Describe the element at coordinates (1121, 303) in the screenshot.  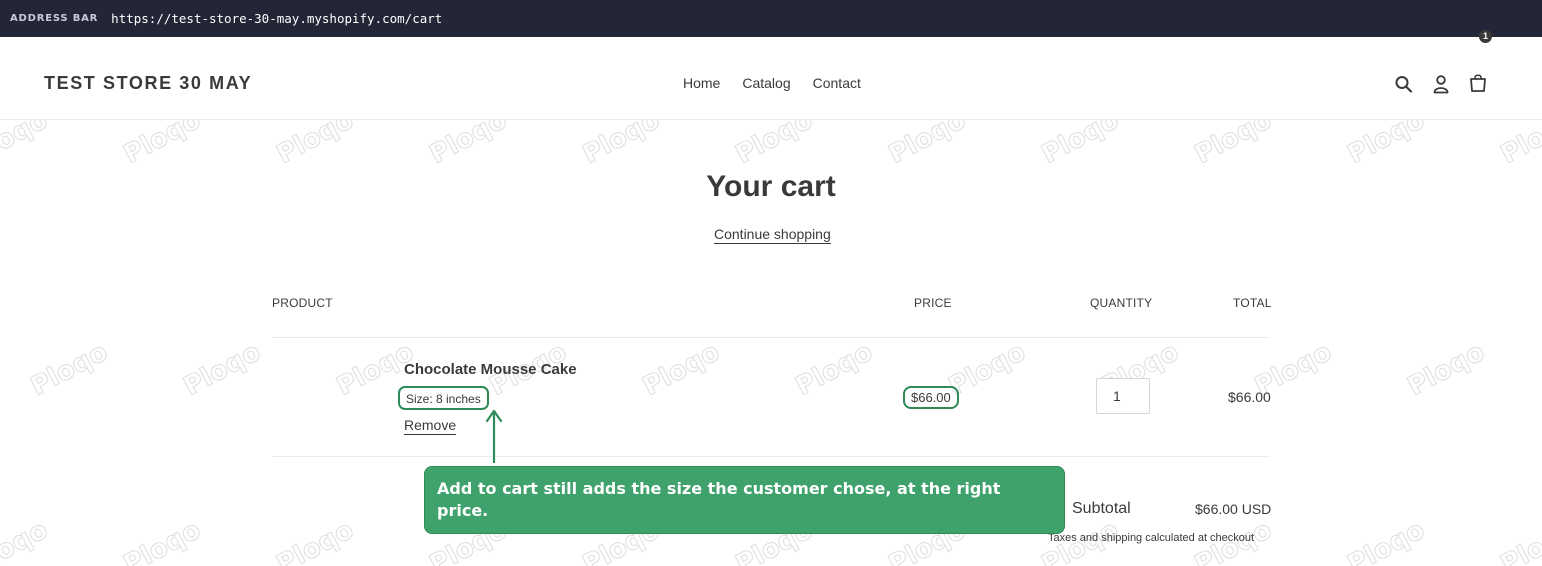
I see `column-header-quantity: QUANTITY` at that location.